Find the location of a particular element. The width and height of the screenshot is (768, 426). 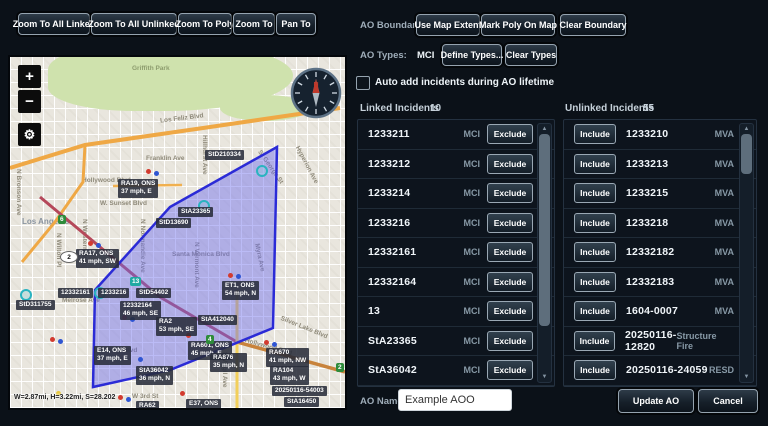

linked-row: 1233211 MCI Exclude is located at coordinates (456, 135).